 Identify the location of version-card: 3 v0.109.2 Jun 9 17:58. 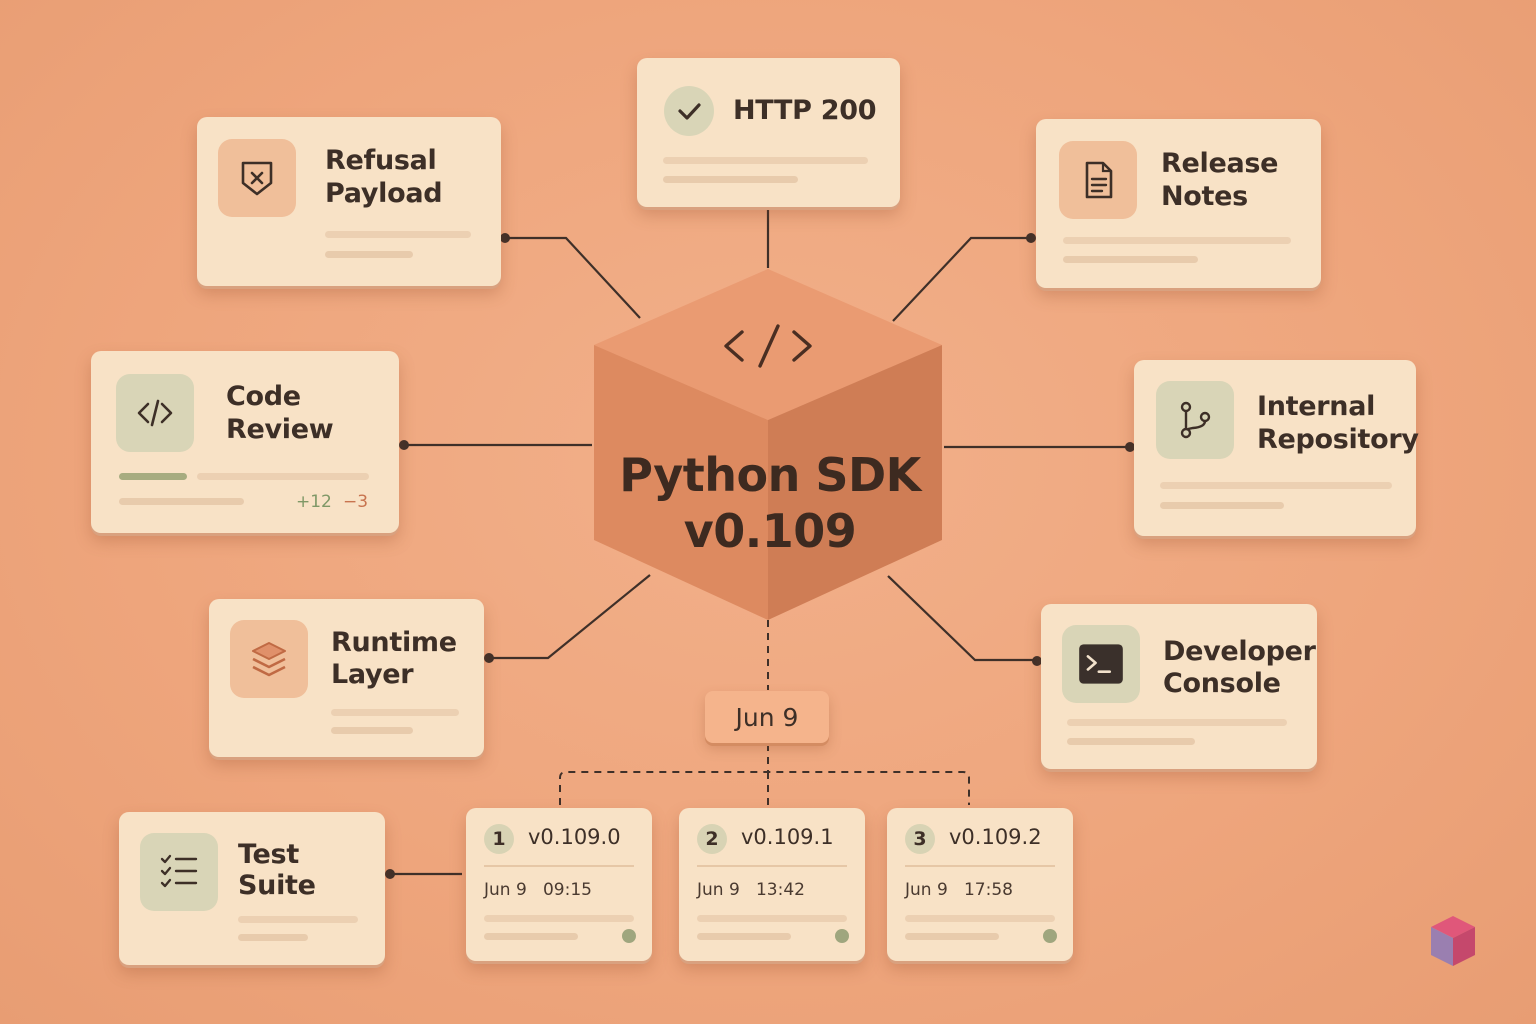
(980, 884).